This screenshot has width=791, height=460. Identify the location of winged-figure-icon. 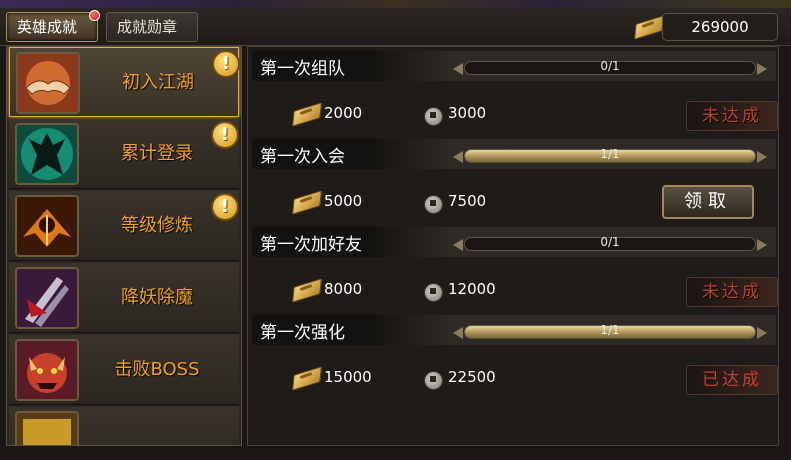
(47, 226).